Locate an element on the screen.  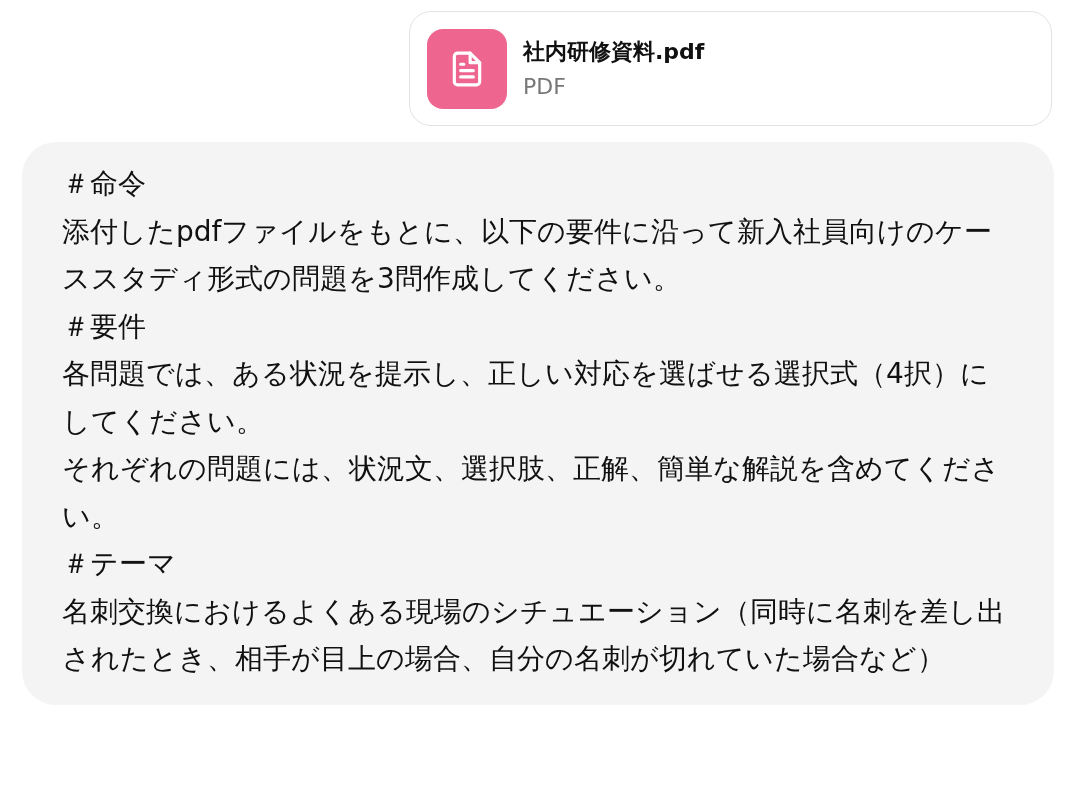
message-paragraph: ＃テーマ is located at coordinates (119, 564).